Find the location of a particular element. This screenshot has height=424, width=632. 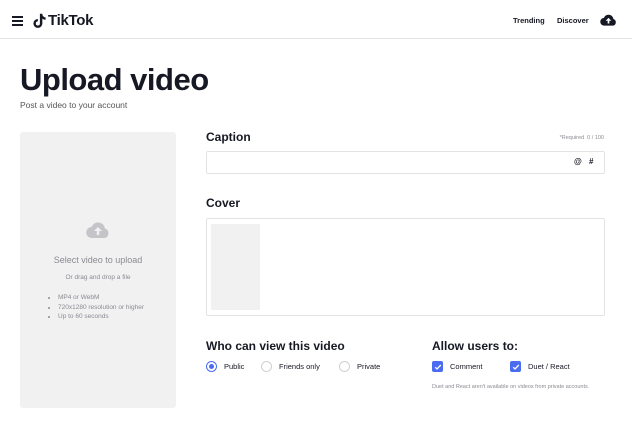

nav-discover-link: Discover is located at coordinates (573, 20).